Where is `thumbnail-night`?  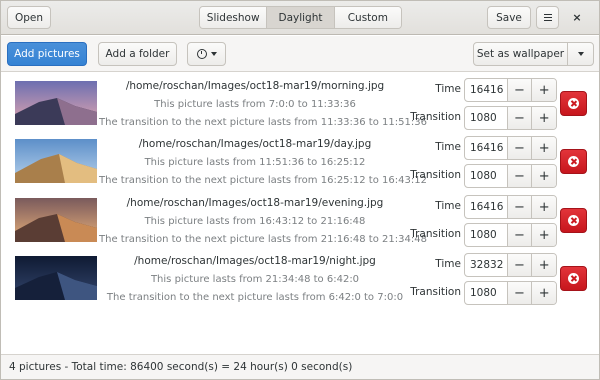
thumbnail-night is located at coordinates (56, 278).